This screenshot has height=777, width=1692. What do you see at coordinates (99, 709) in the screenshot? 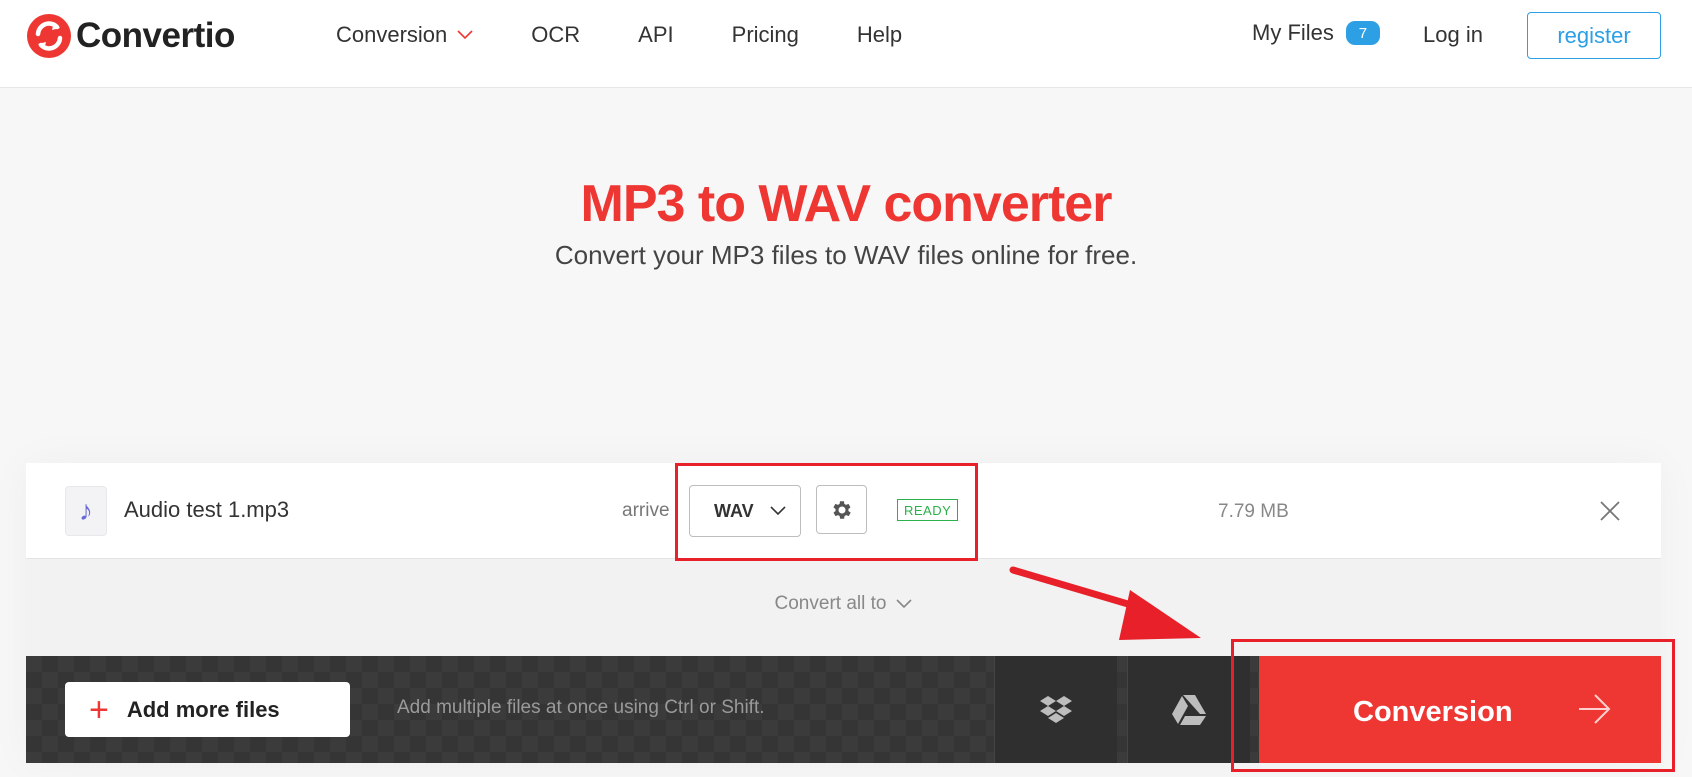
I see `plus-icon: +` at bounding box center [99, 709].